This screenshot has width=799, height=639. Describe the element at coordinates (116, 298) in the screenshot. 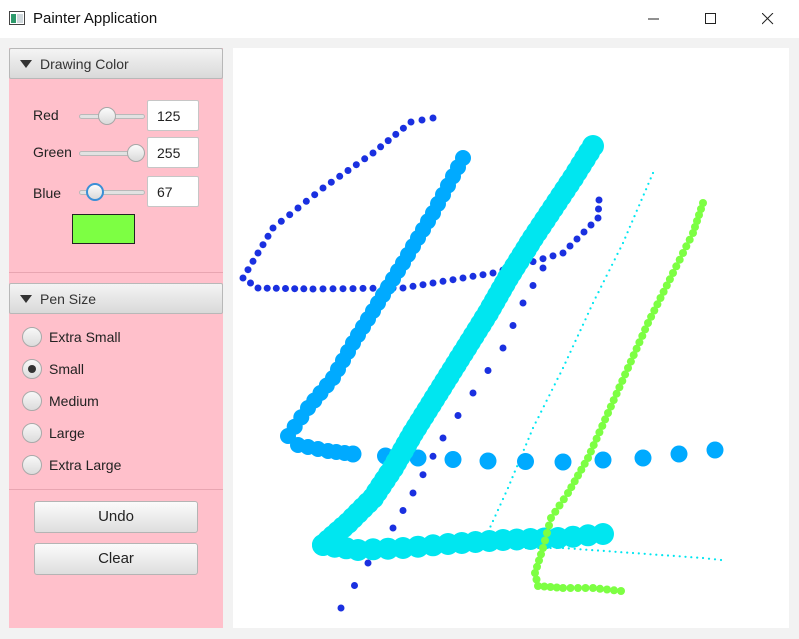

I see `pen-size-header: Pen Size` at that location.